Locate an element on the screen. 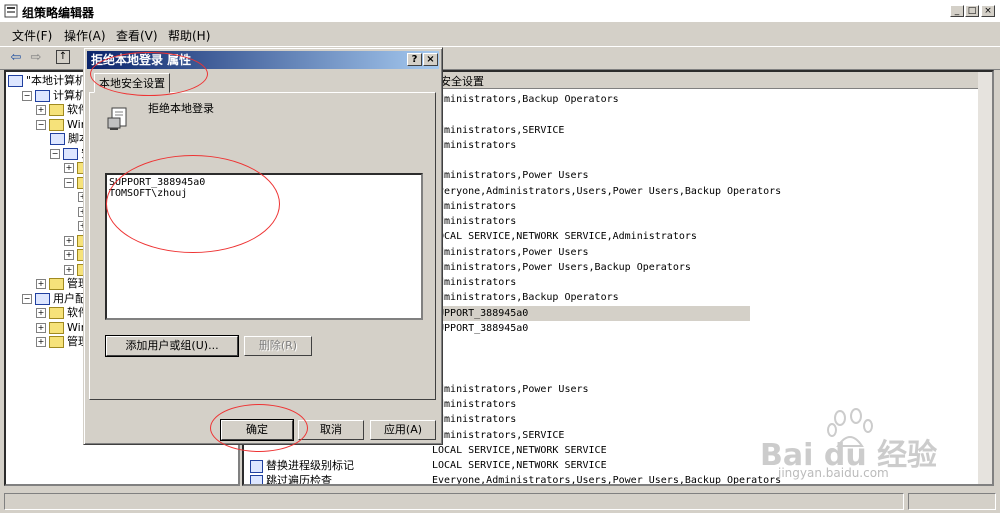  policy-name: 拒绝本地登录 is located at coordinates (181, 108).